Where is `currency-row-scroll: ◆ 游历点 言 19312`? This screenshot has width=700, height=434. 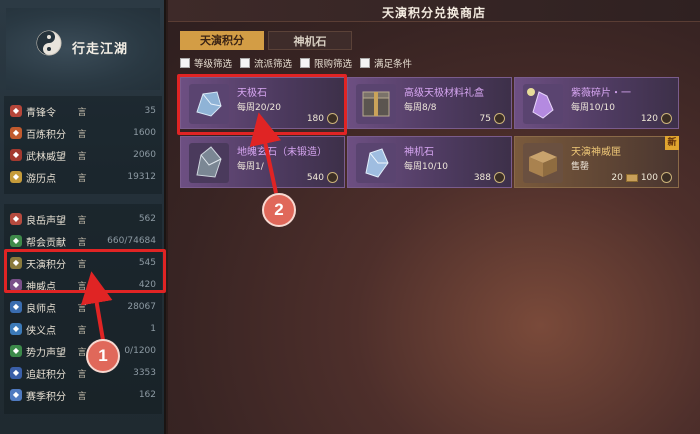 currency-row-scroll: ◆ 游历点 言 19312 is located at coordinates (83, 177).